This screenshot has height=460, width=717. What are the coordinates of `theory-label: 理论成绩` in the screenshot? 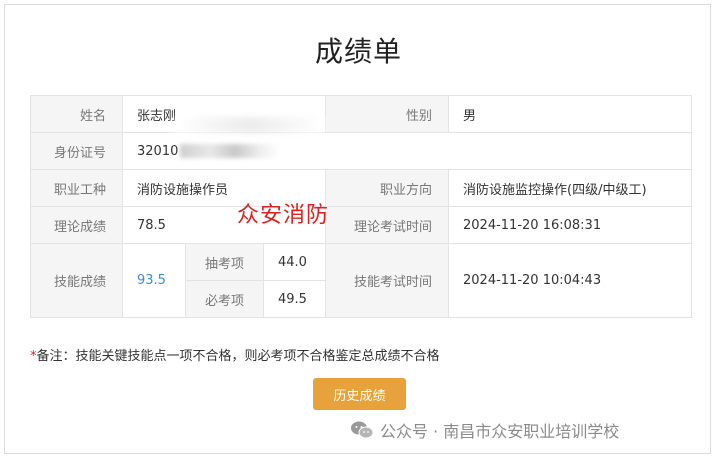 It's located at (76, 225).